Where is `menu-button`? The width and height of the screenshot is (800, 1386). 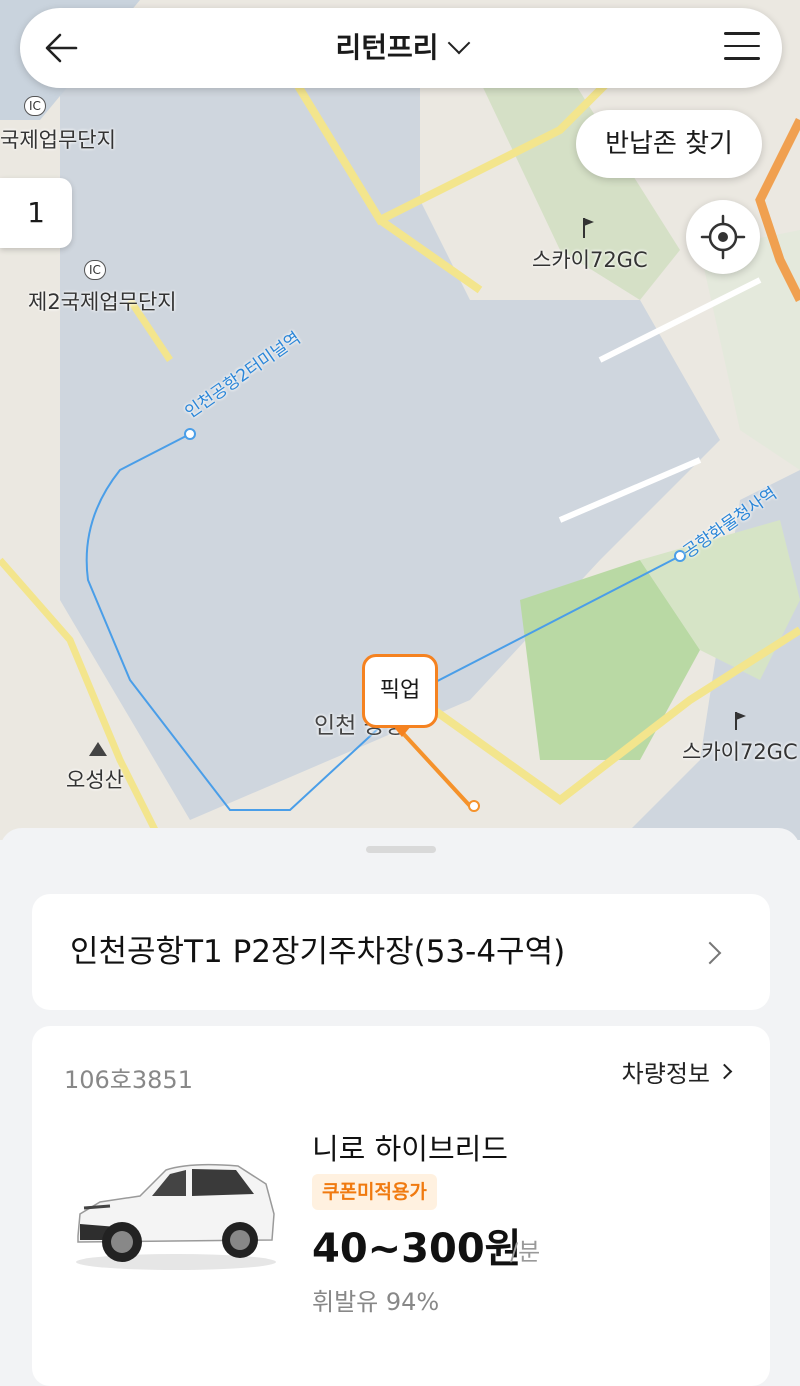 menu-button is located at coordinates (742, 47).